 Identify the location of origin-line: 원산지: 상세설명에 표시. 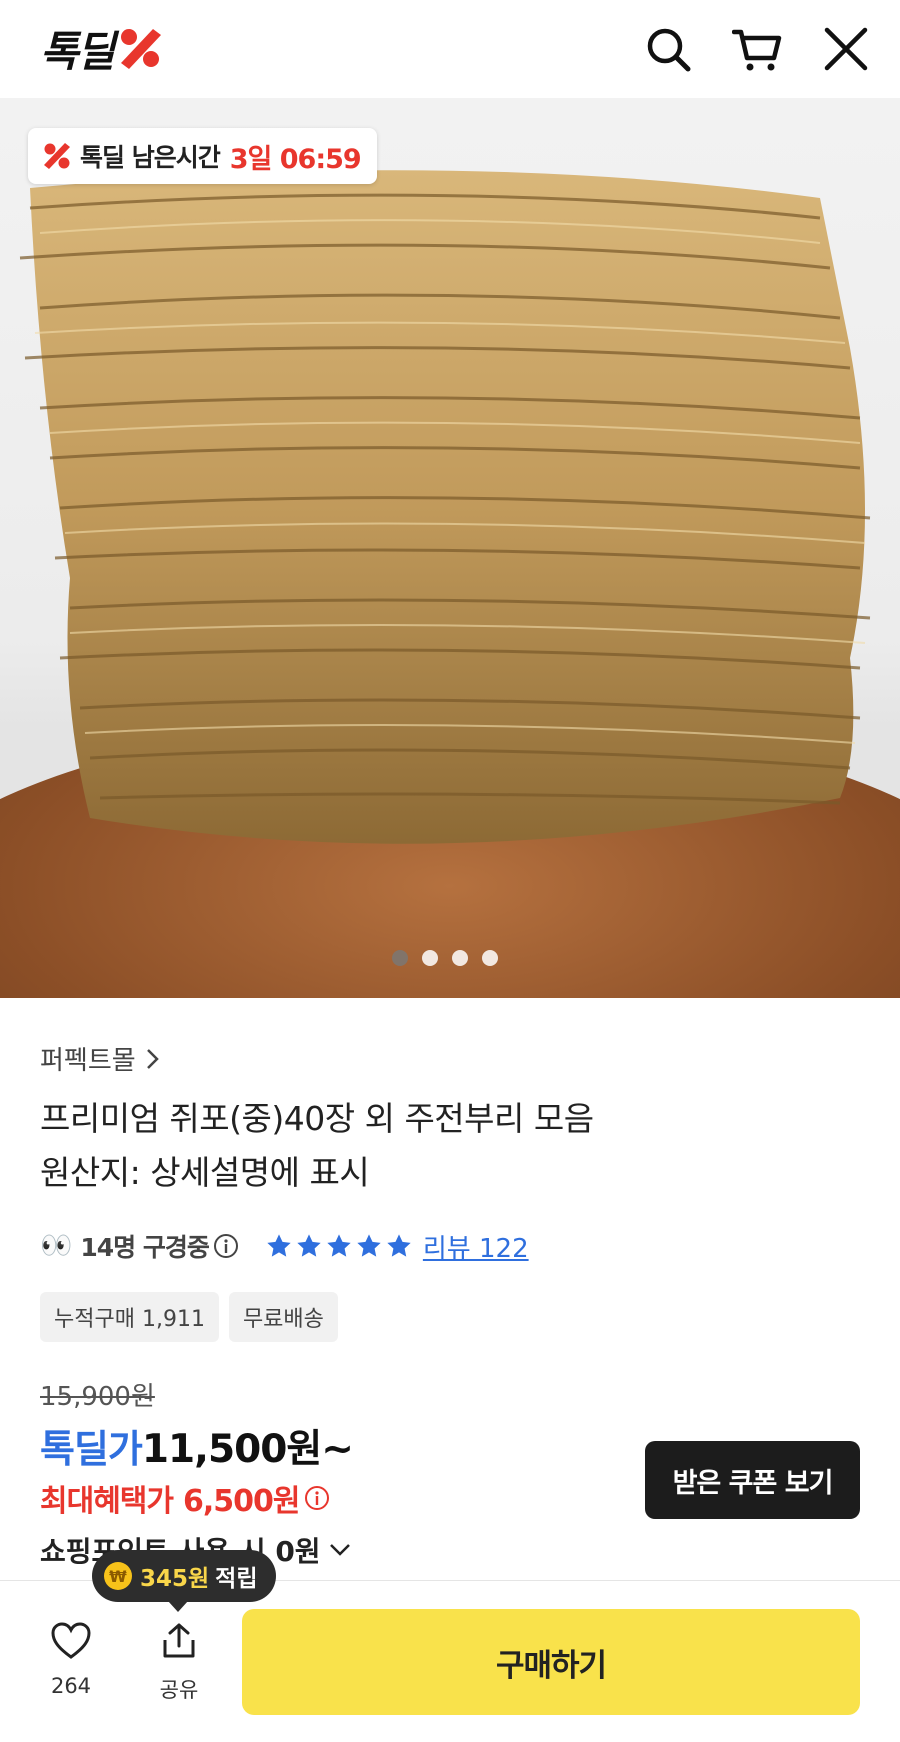
(205, 1172).